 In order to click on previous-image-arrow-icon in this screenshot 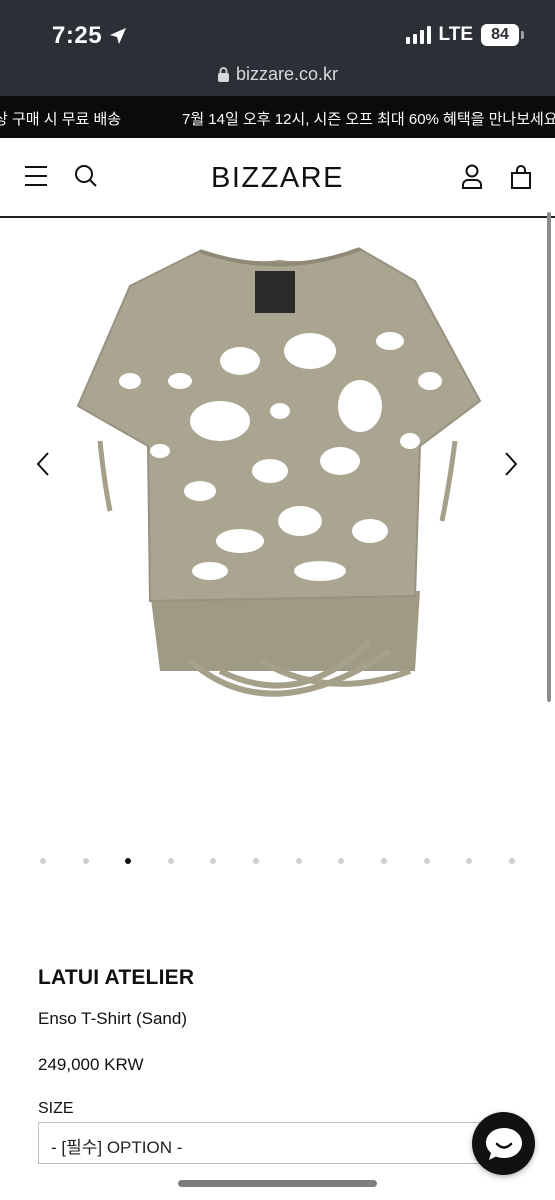, I will do `click(43, 464)`.